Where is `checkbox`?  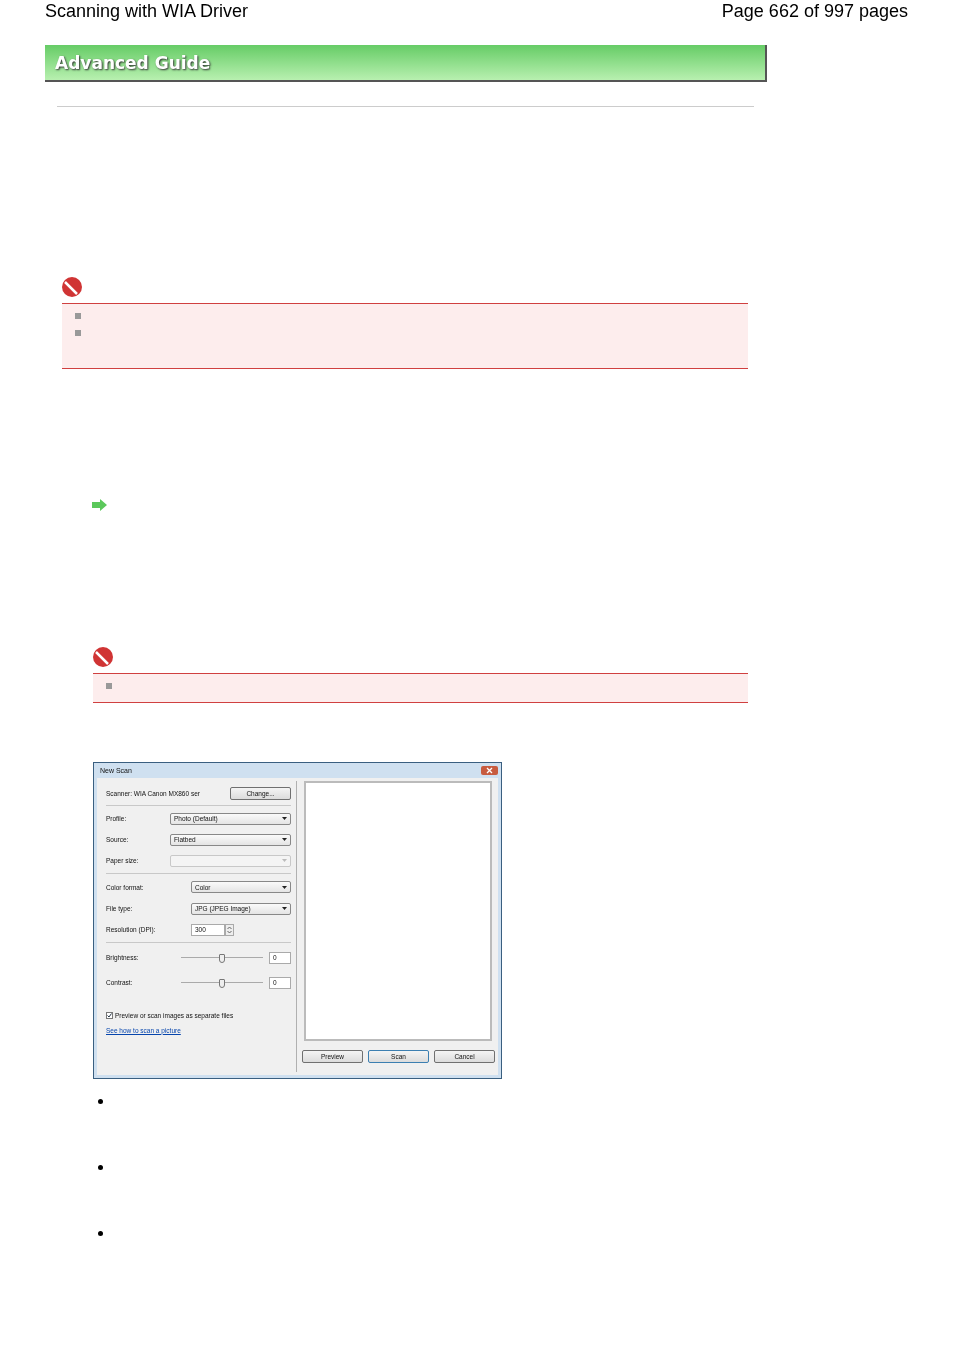
checkbox is located at coordinates (109, 1015).